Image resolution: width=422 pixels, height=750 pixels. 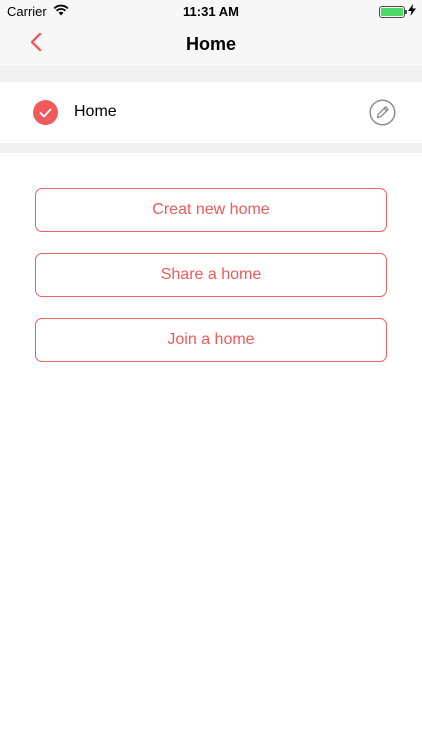 I want to click on status-right, so click(x=397, y=11).